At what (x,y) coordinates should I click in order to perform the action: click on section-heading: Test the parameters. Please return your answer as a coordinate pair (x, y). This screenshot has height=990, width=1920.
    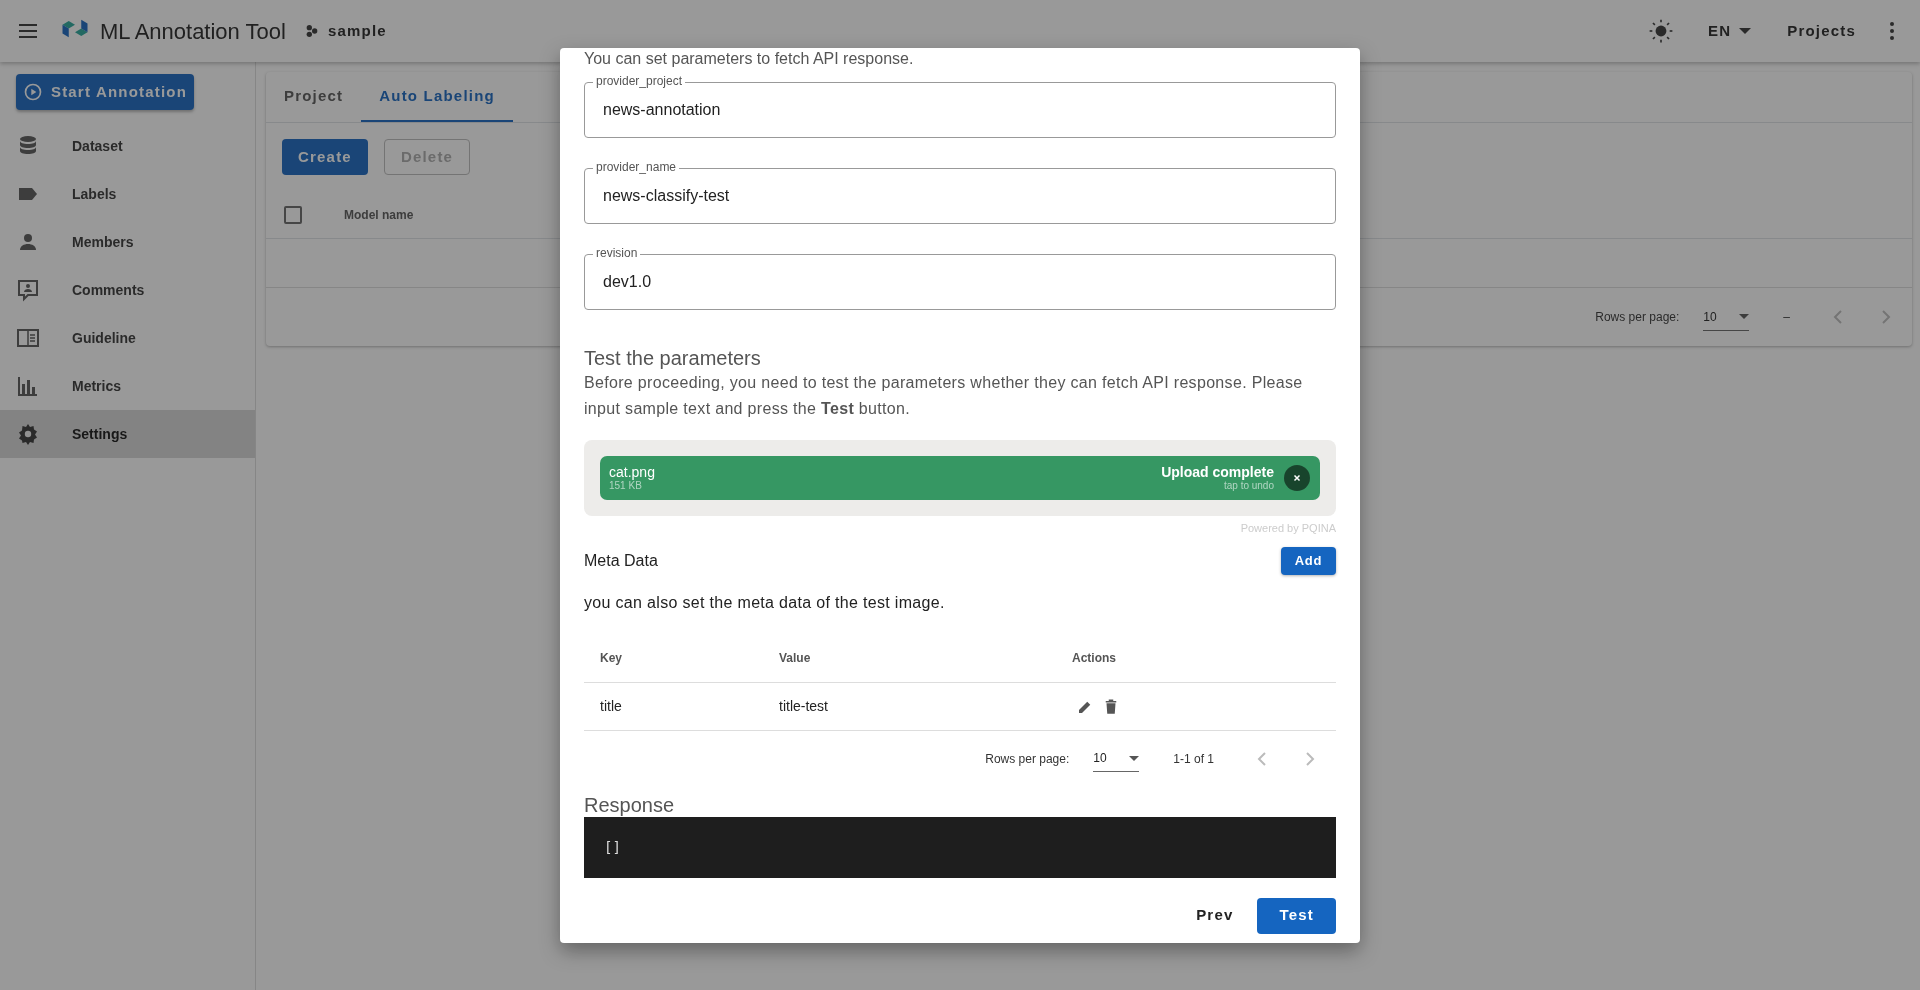
    Looking at the image, I should click on (673, 358).